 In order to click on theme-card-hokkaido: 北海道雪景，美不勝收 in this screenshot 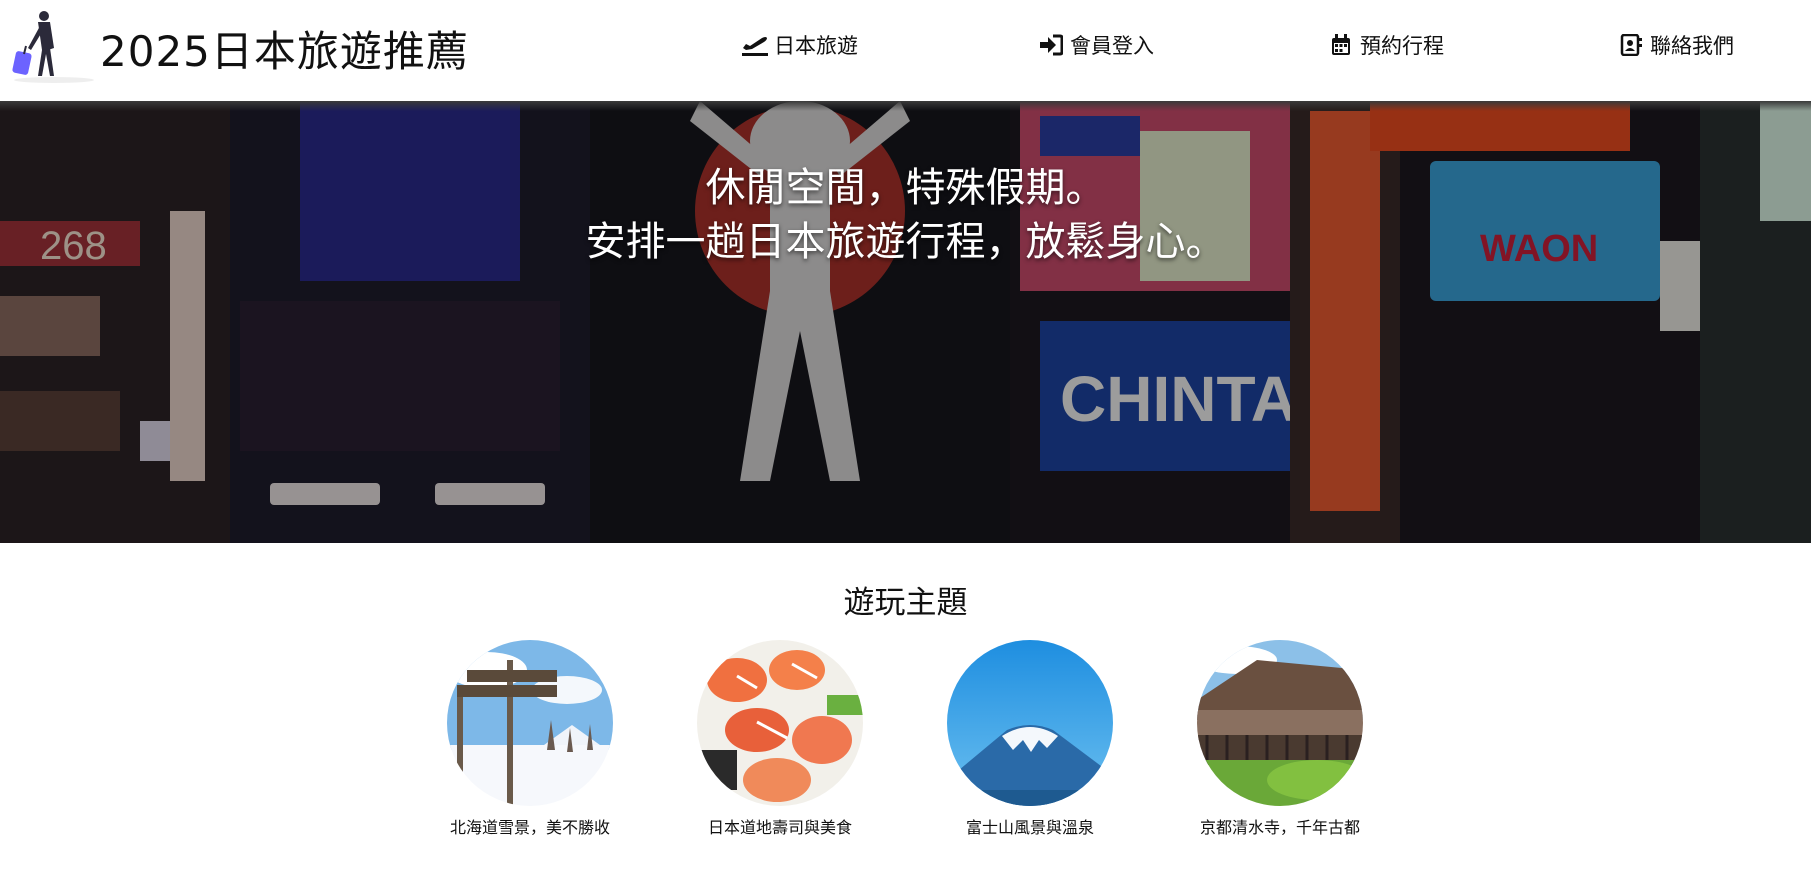, I will do `click(530, 739)`.